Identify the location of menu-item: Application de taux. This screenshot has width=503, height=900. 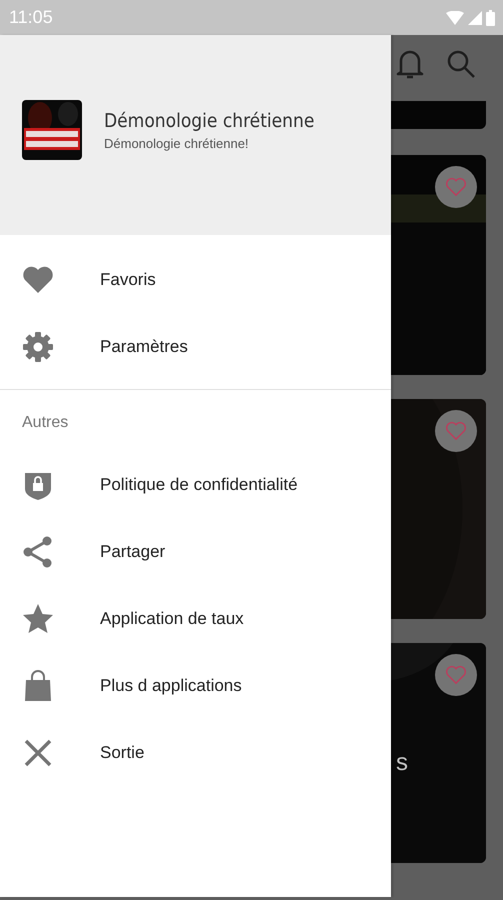
(195, 618).